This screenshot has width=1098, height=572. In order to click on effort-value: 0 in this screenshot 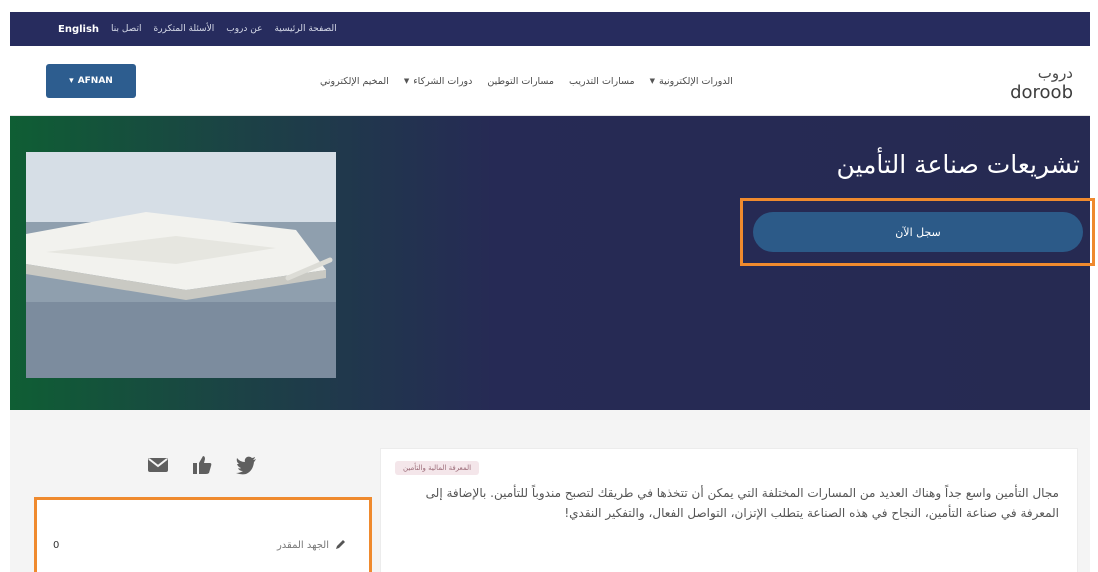, I will do `click(56, 545)`.